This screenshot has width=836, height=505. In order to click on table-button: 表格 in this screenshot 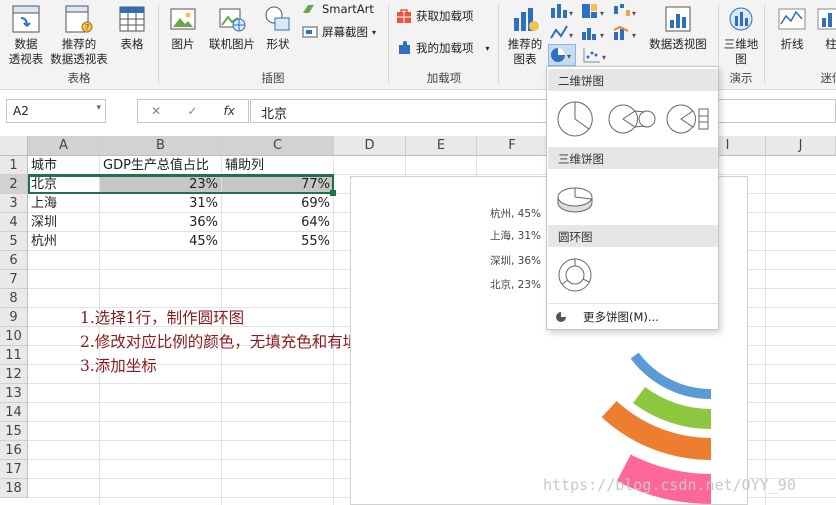, I will do `click(132, 28)`.